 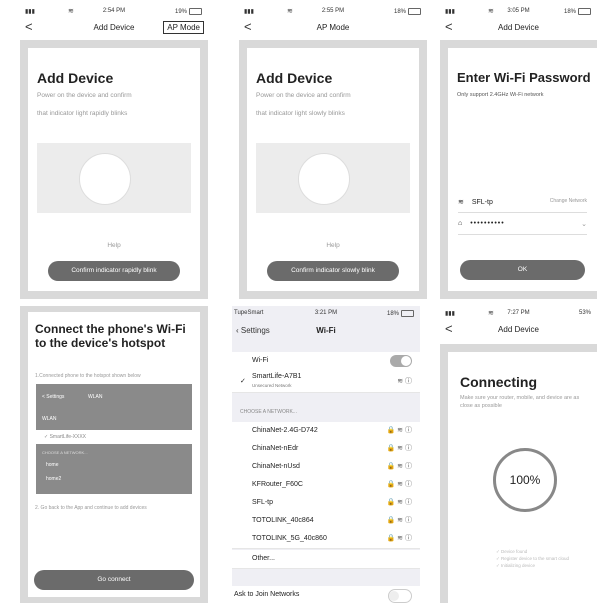 I want to click on confirm-rapid-blink-button: Confirm indicator rapidly blink, so click(x=114, y=271).